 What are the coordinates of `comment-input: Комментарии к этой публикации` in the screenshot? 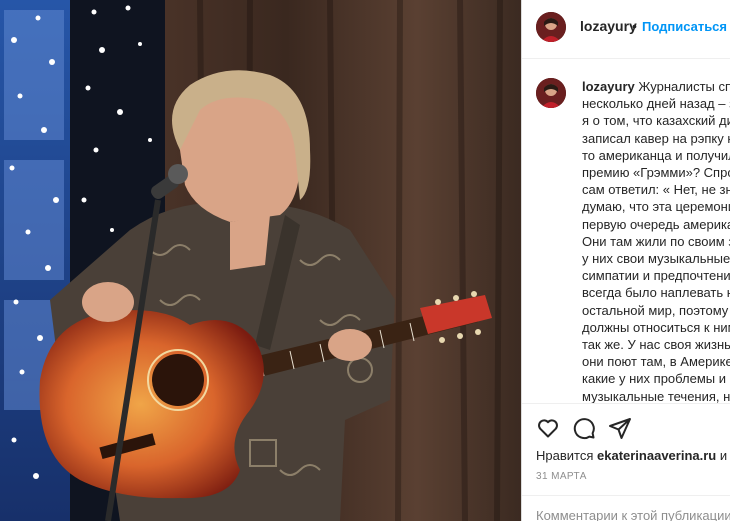 It's located at (633, 514).